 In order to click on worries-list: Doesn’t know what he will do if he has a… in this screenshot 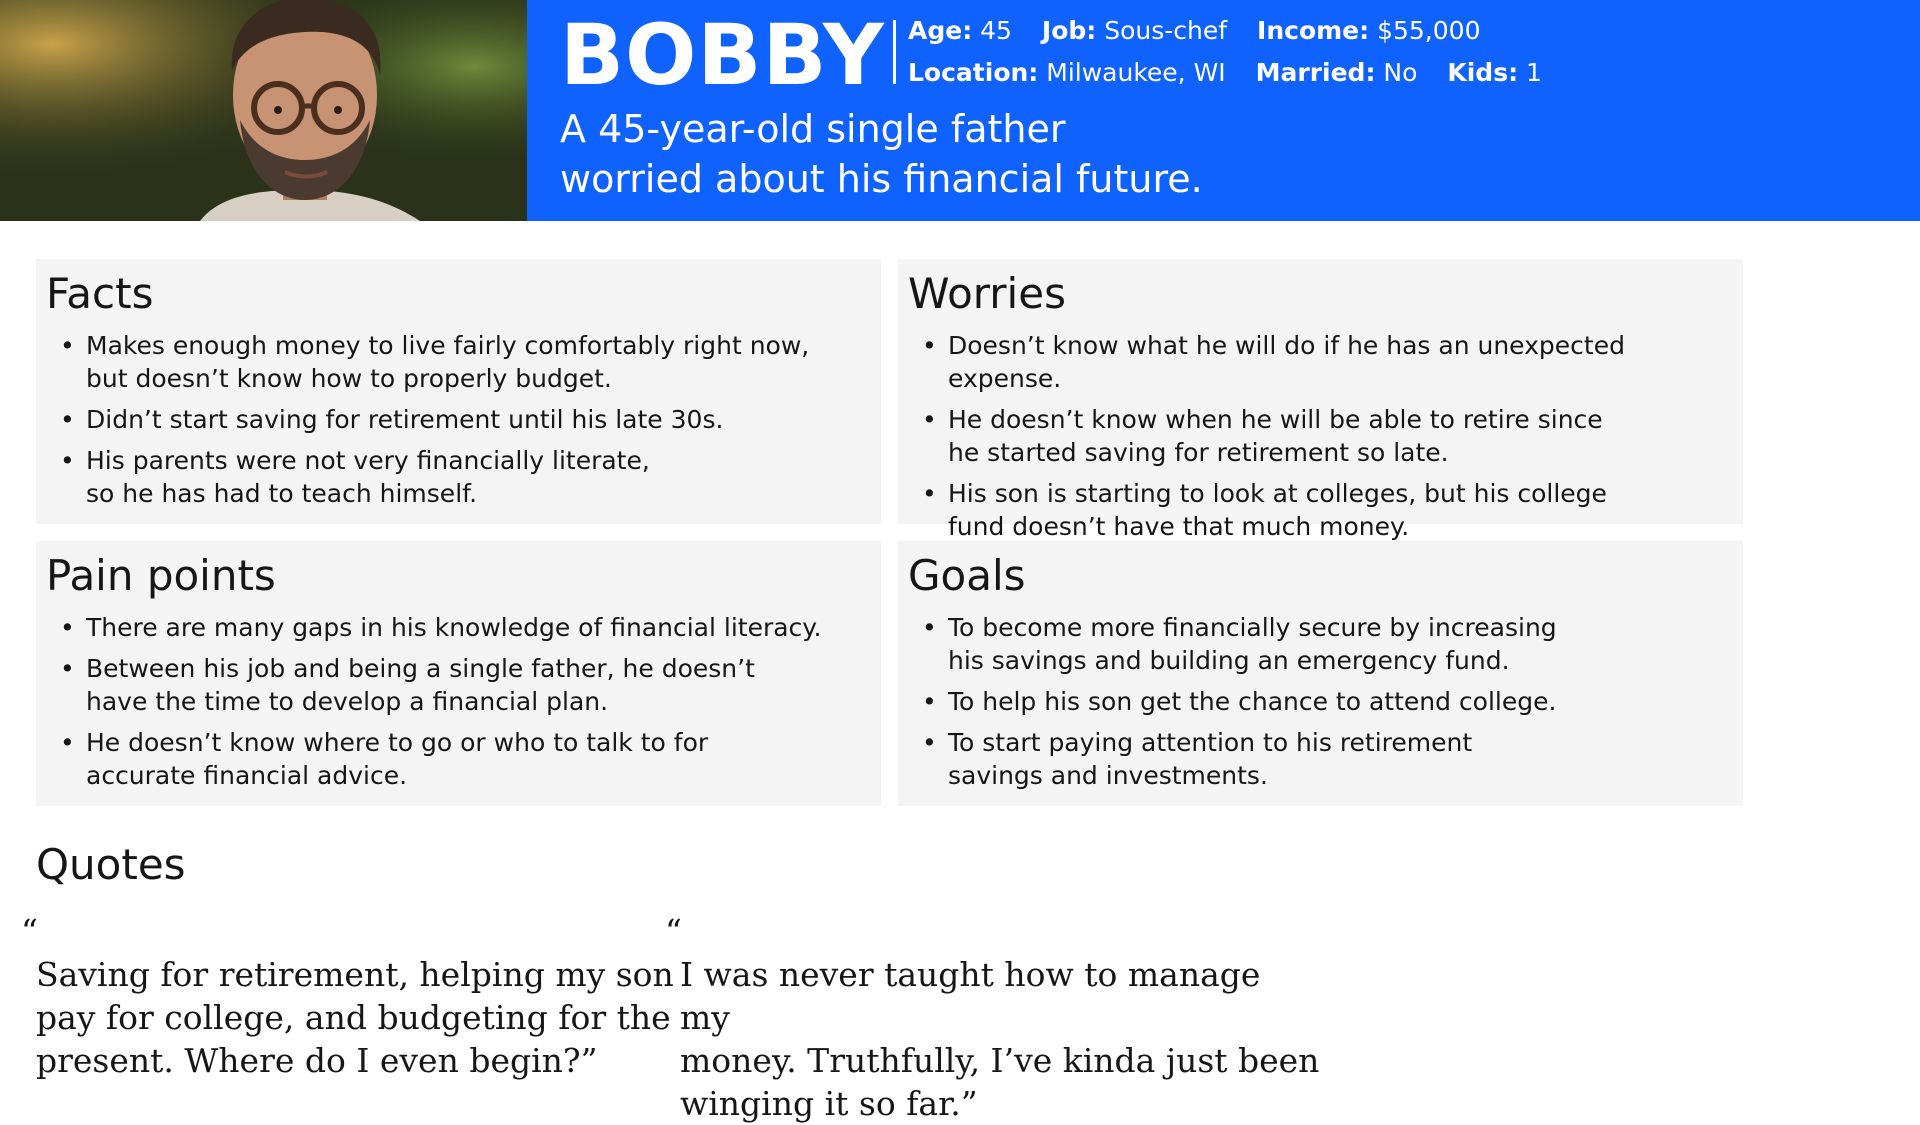, I will do `click(1320, 440)`.